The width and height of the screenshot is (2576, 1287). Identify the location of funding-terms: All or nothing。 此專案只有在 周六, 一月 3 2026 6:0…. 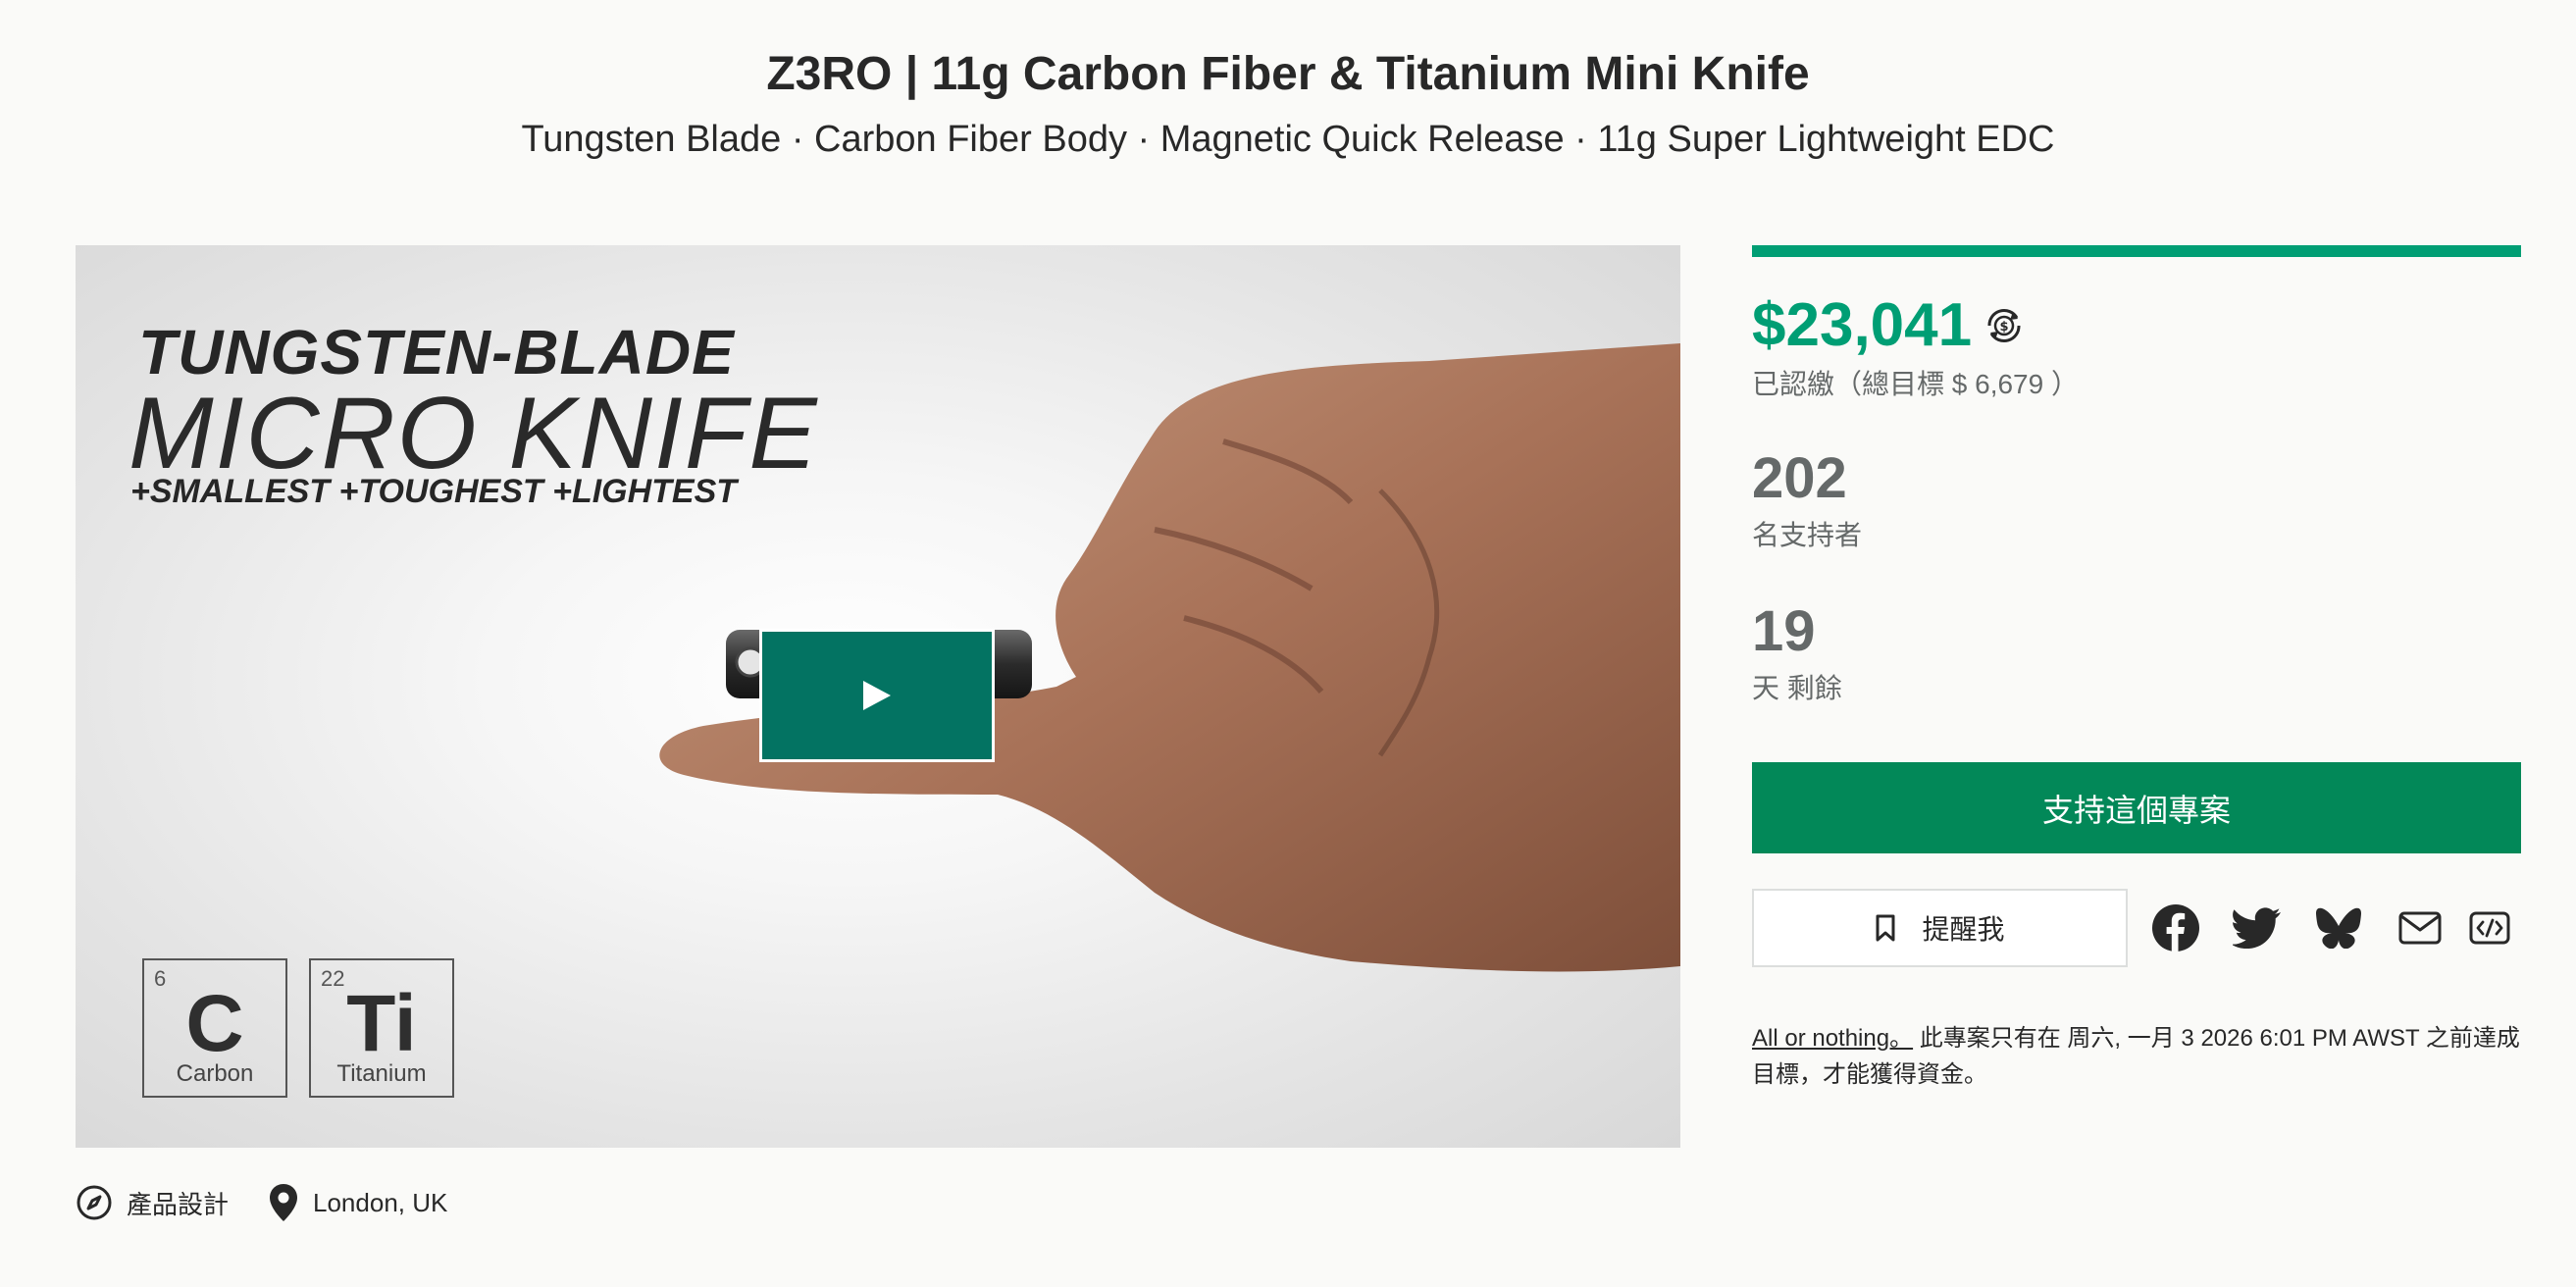
(2136, 1056).